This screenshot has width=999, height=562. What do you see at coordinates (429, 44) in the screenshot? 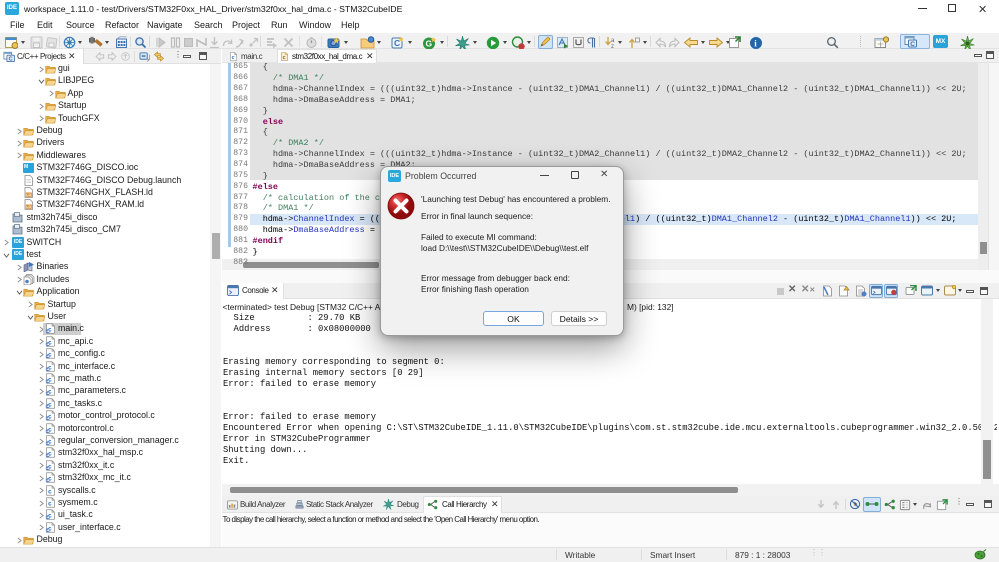
I see `svg-text: G` at bounding box center [429, 44].